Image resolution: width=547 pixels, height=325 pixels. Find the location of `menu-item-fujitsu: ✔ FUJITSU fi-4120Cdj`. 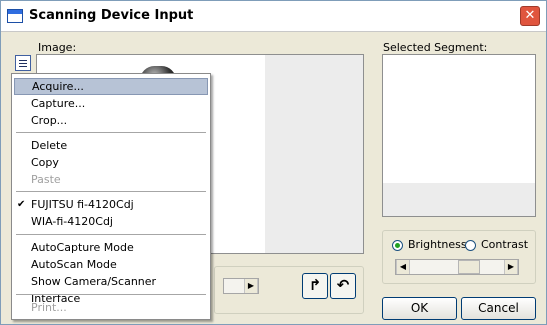

menu-item-fujitsu: ✔ FUJITSU fi-4120Cdj is located at coordinates (111, 204).